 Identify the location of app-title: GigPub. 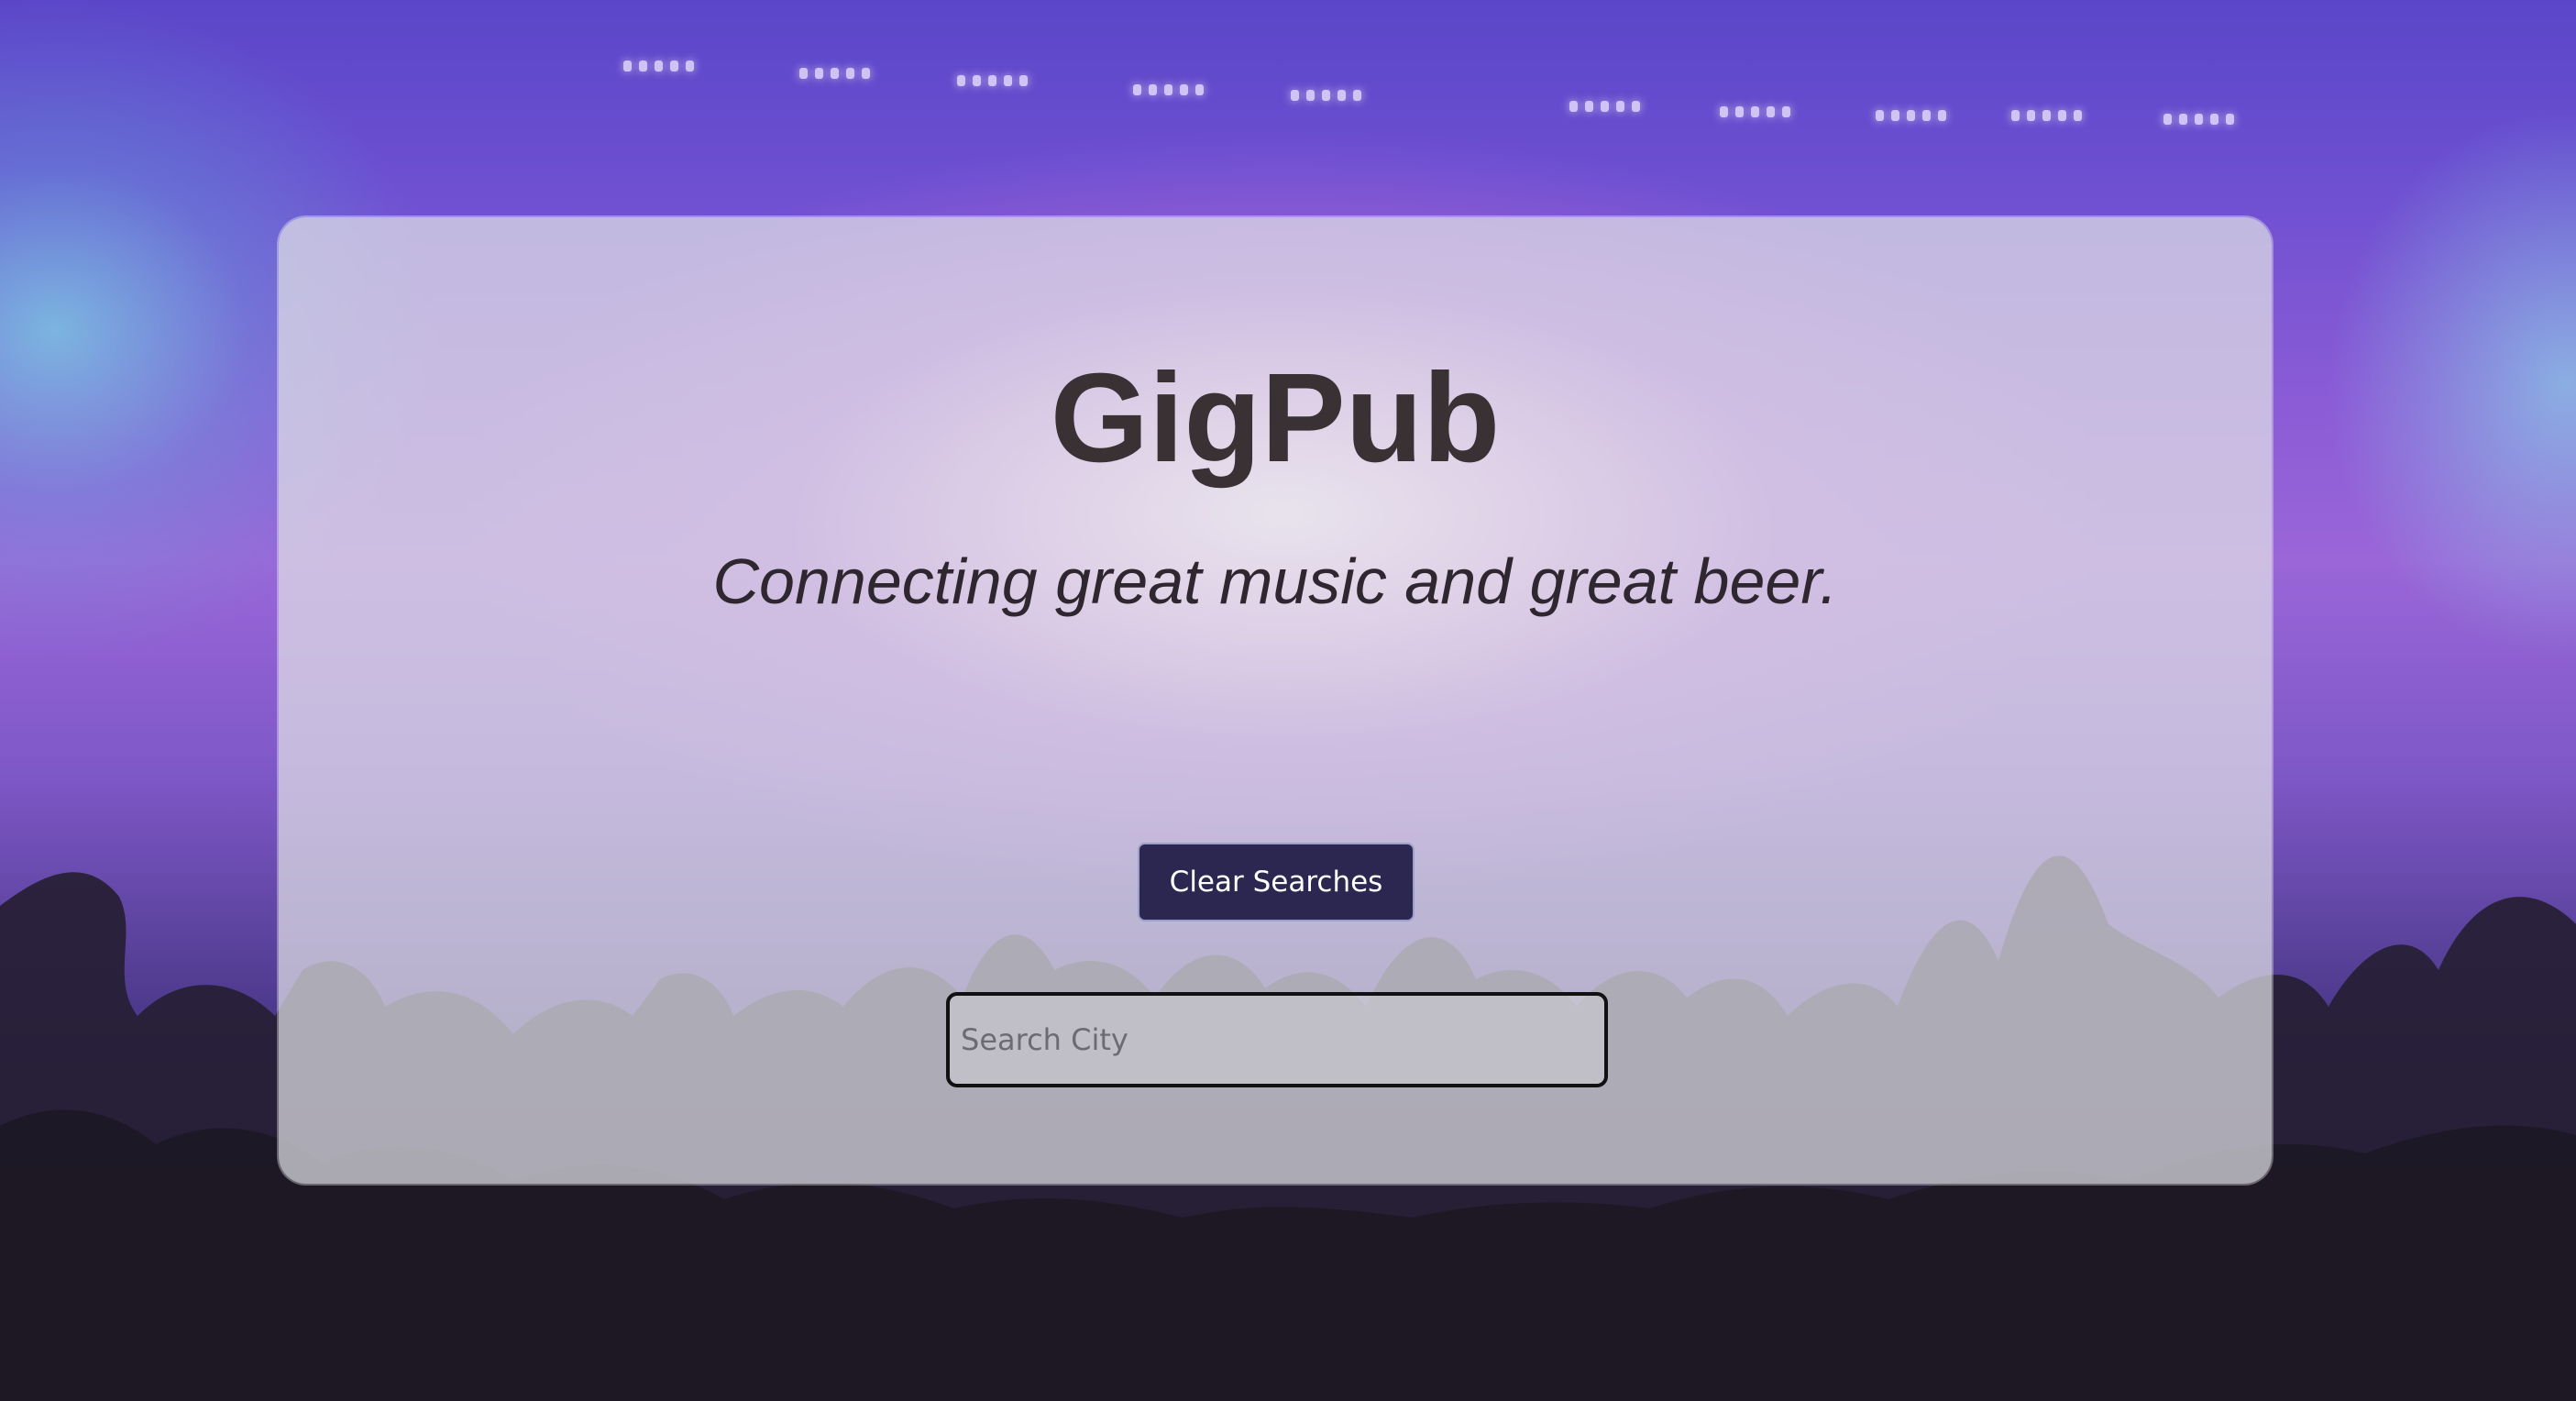
(1275, 418).